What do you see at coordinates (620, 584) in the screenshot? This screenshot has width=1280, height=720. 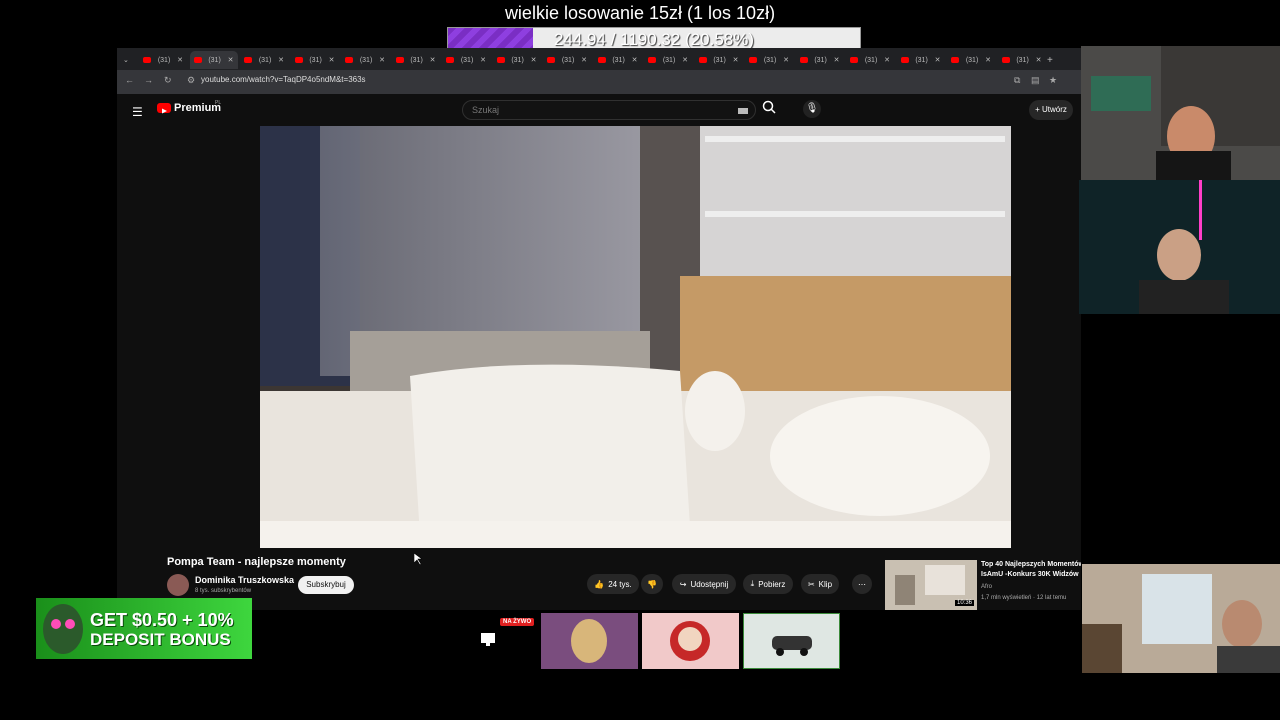 I see `like-count: 24 tys.` at bounding box center [620, 584].